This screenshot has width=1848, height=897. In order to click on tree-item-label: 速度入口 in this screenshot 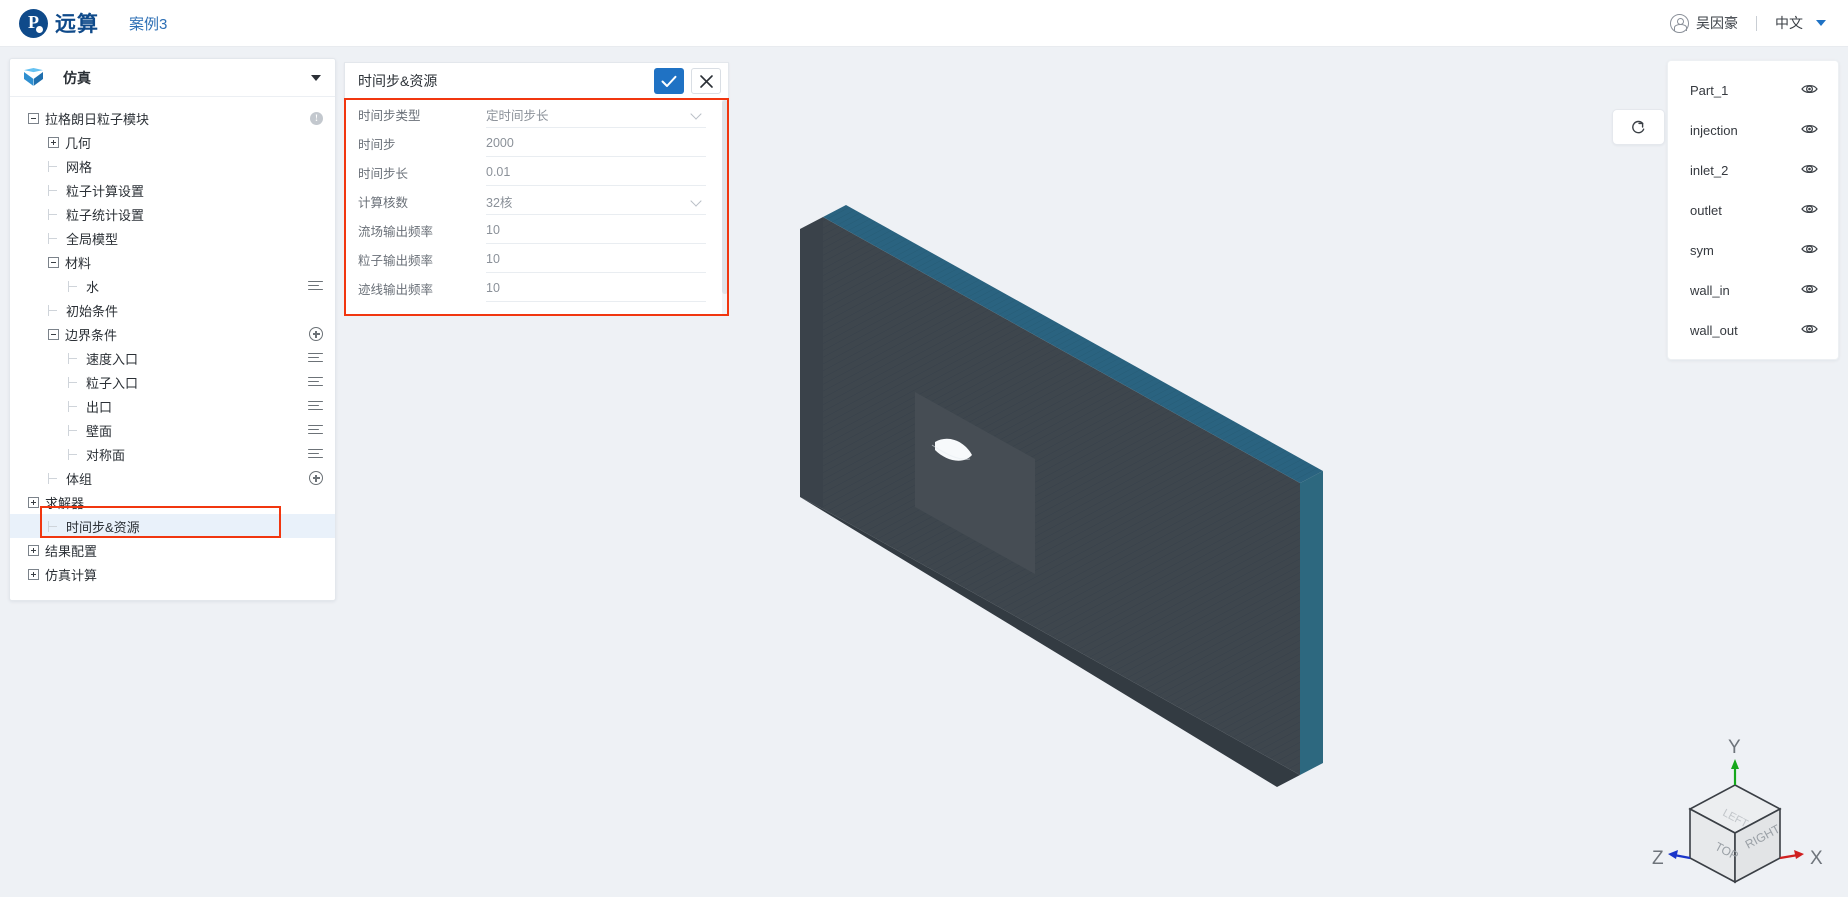, I will do `click(112, 359)`.